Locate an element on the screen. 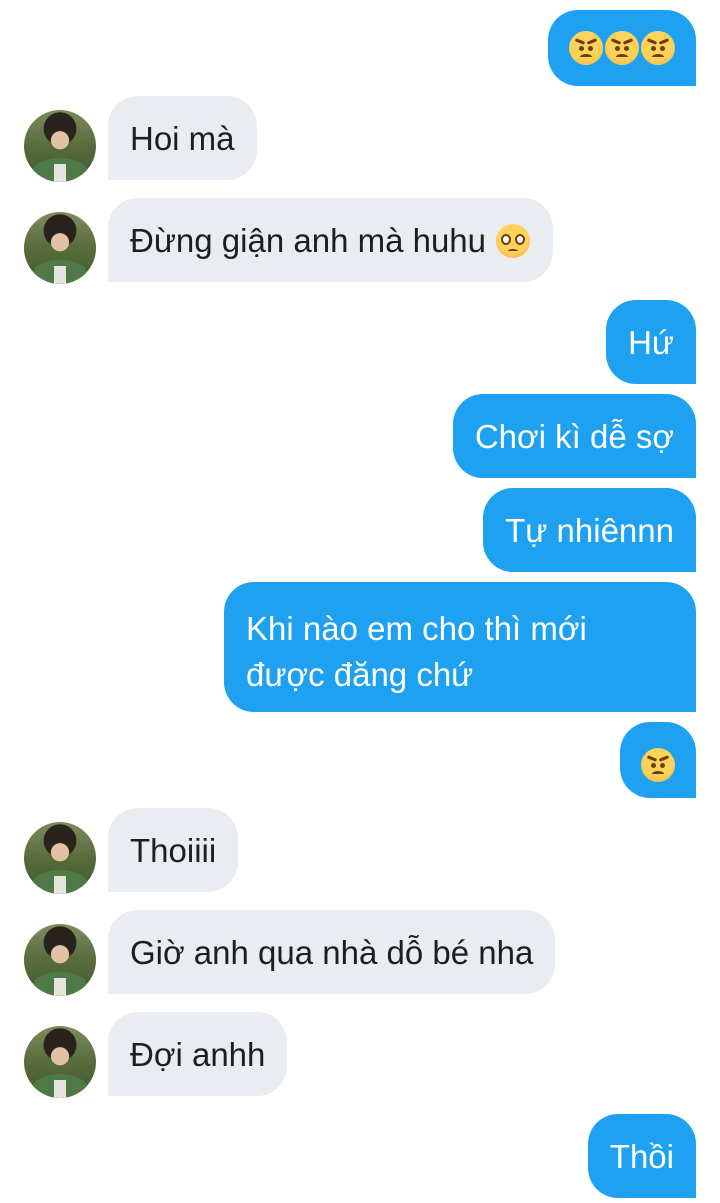 This screenshot has height=1203, width=720. received-message: Giờ anh qua nhà dỗ bé nha is located at coordinates (332, 952).